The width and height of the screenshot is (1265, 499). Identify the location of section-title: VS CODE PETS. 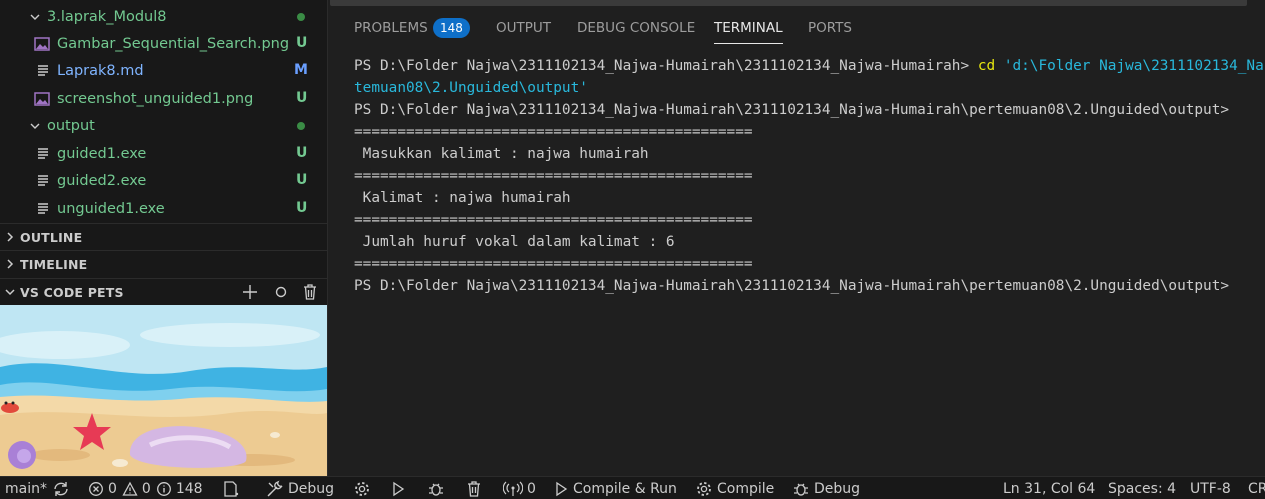
(72, 292).